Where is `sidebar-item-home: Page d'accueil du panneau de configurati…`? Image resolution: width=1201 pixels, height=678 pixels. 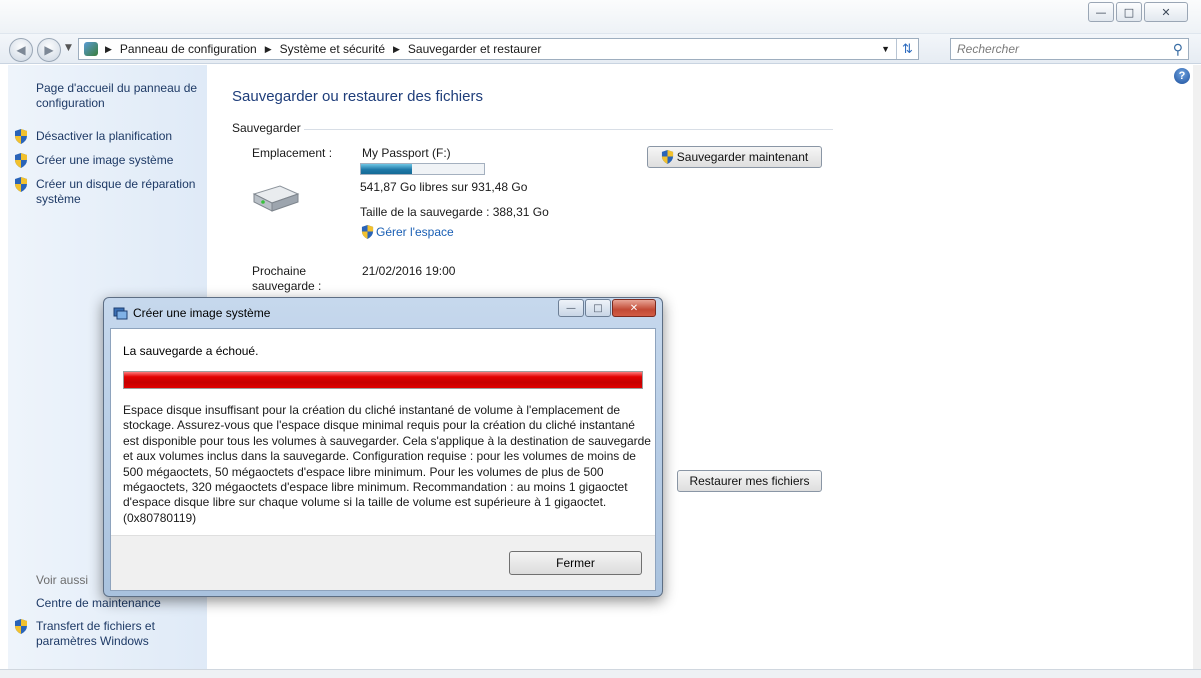 sidebar-item-home: Page d'accueil du panneau de configurati… is located at coordinates (121, 96).